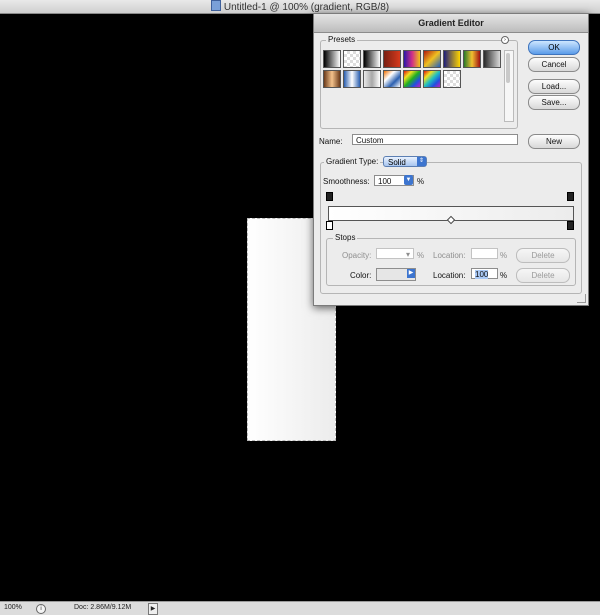 This screenshot has width=600, height=615. What do you see at coordinates (554, 64) in the screenshot?
I see `cancel-button: Cancel` at bounding box center [554, 64].